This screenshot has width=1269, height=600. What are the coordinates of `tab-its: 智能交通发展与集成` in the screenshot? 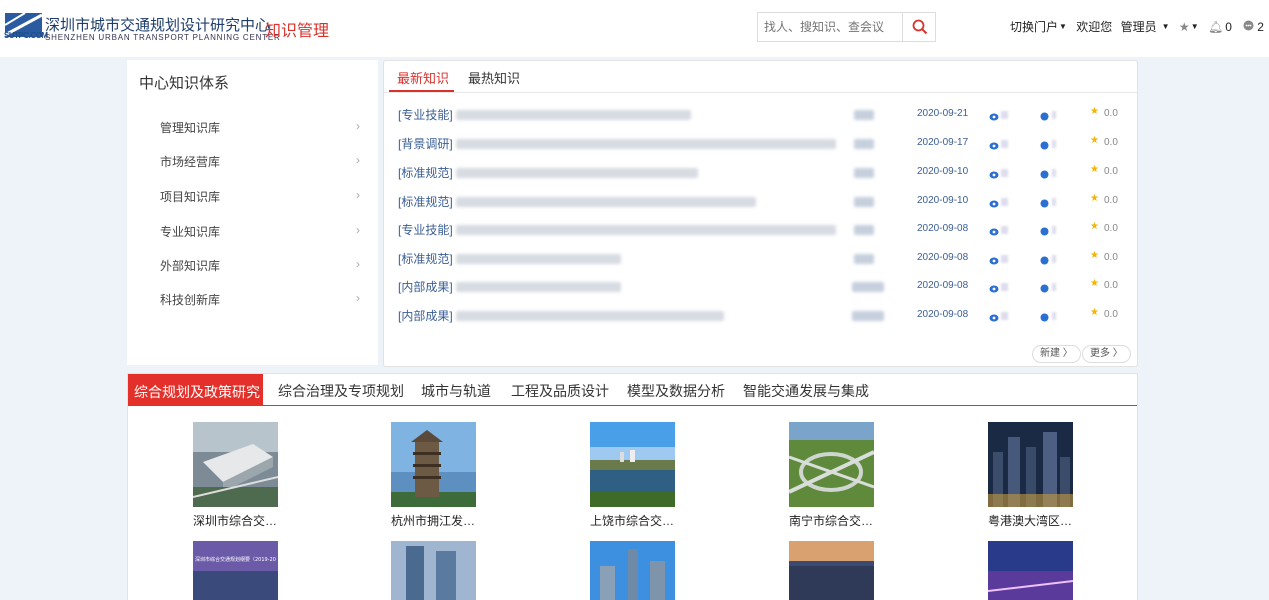 It's located at (806, 391).